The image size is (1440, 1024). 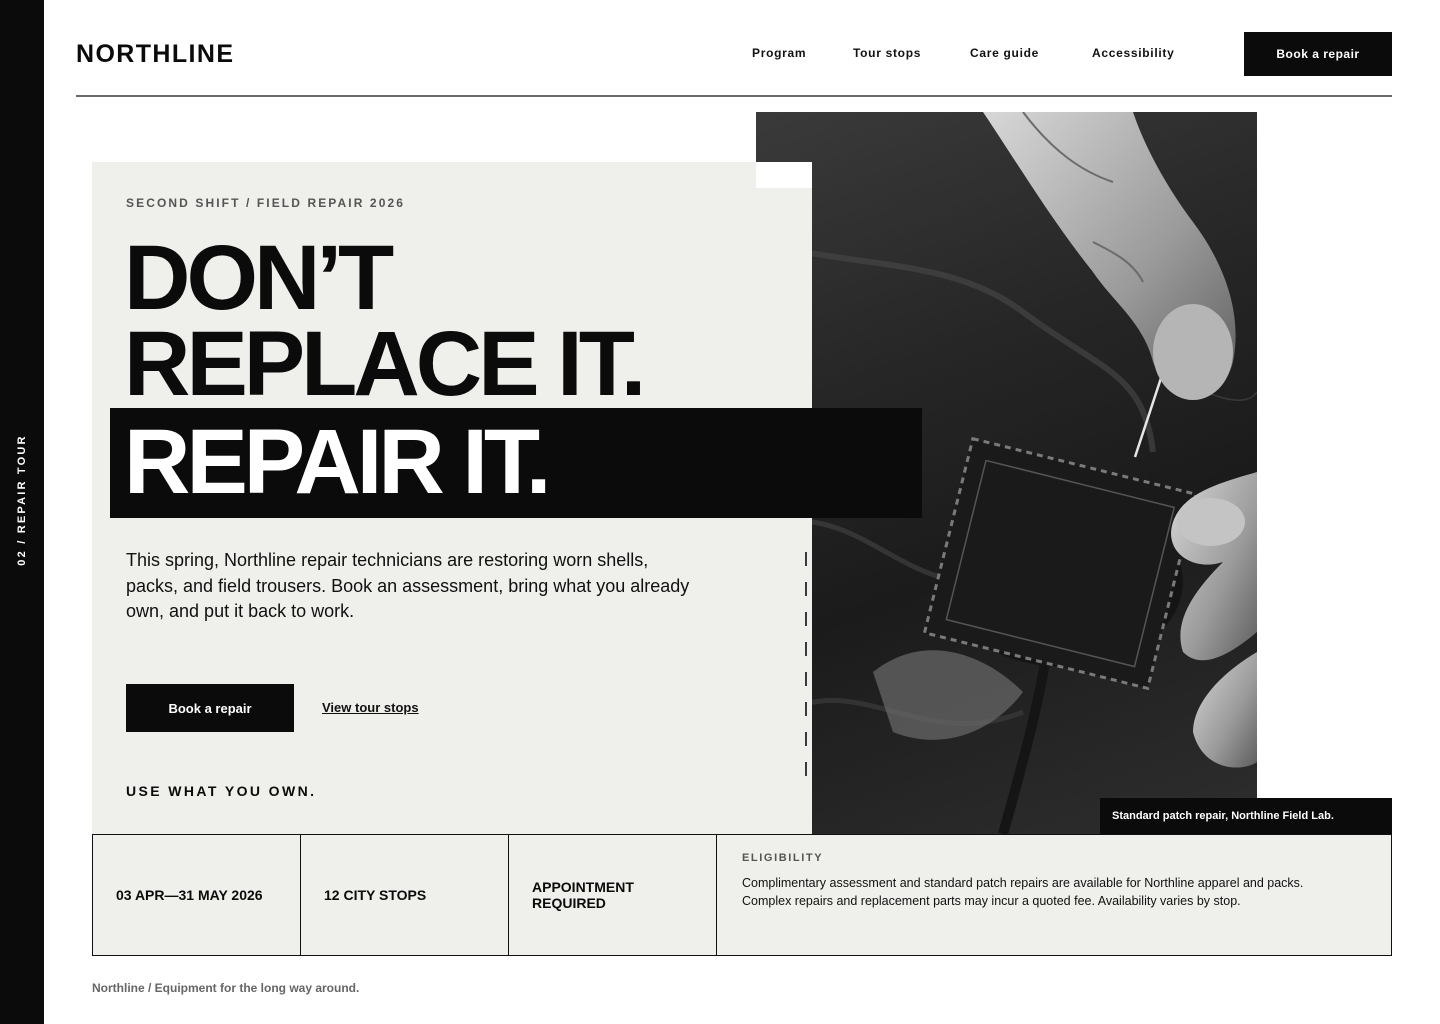 I want to click on hero-tagline: USE WHAT YOU OWN., so click(x=221, y=791).